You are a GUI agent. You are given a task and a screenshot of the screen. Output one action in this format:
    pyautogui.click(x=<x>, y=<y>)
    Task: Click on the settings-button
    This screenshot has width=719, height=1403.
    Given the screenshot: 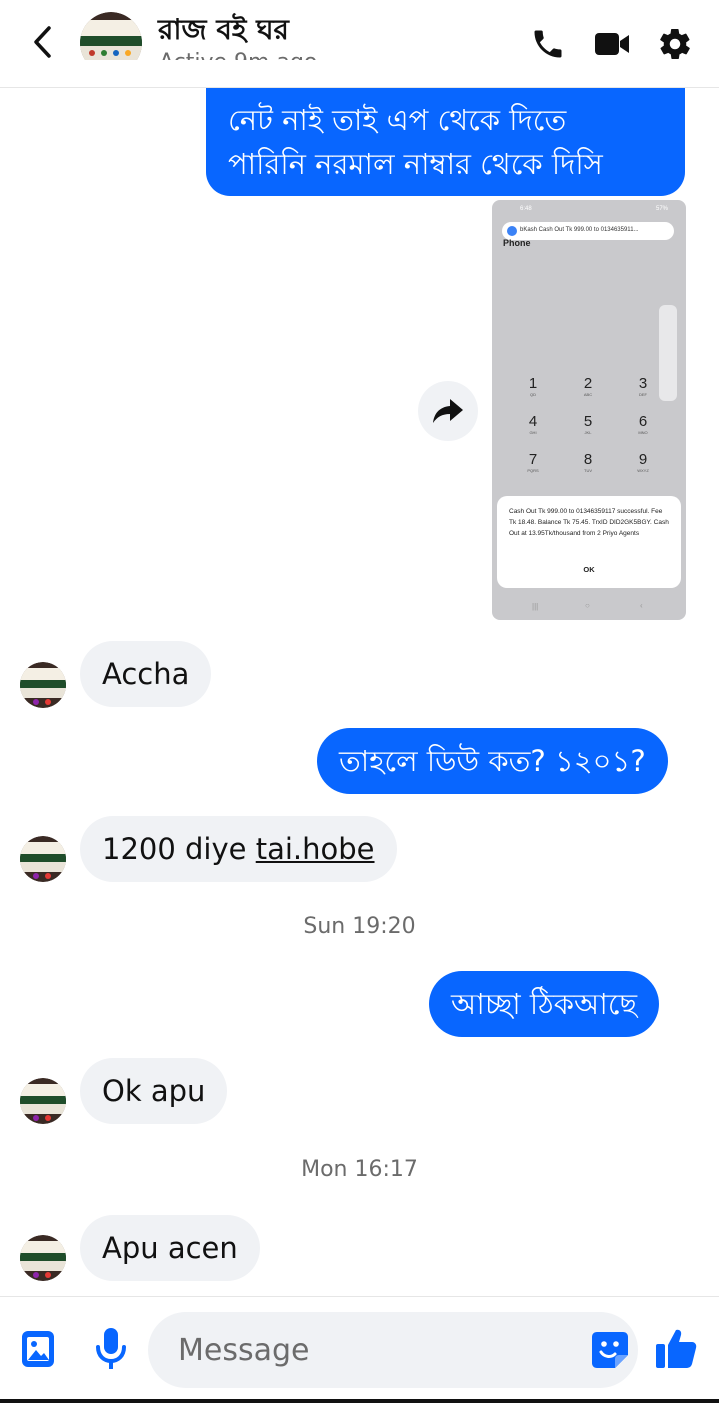 What is the action you would take?
    pyautogui.click(x=675, y=44)
    